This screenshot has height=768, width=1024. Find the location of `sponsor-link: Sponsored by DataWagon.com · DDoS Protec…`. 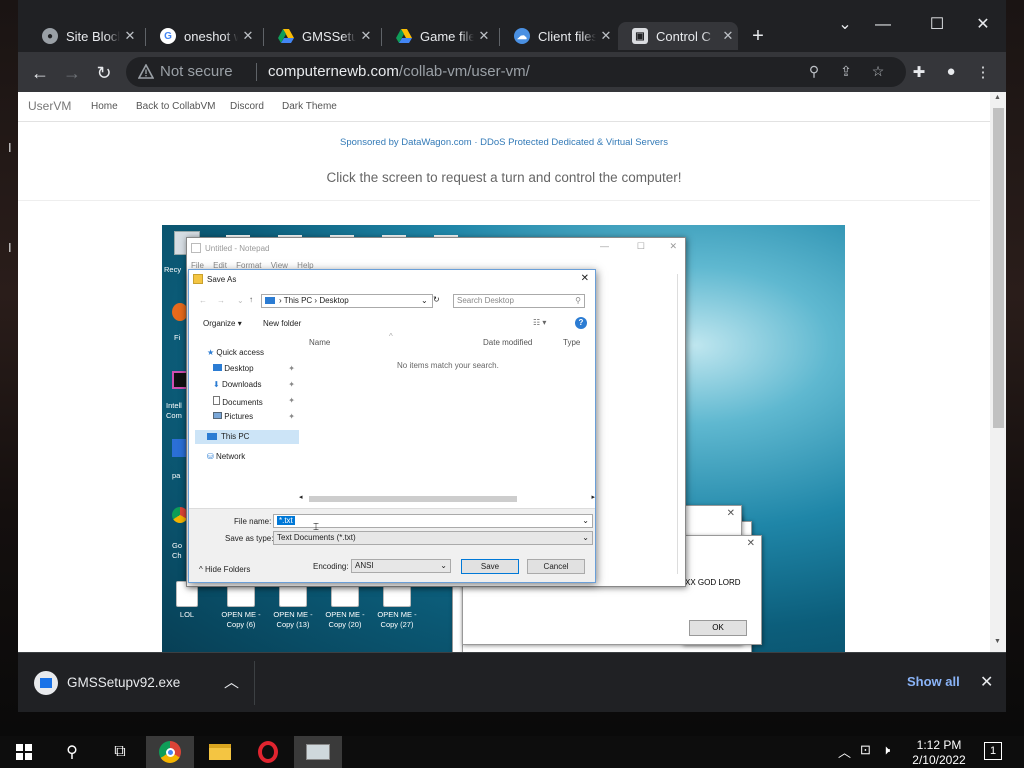

sponsor-link: Sponsored by DataWagon.com · DDoS Protec… is located at coordinates (504, 142).